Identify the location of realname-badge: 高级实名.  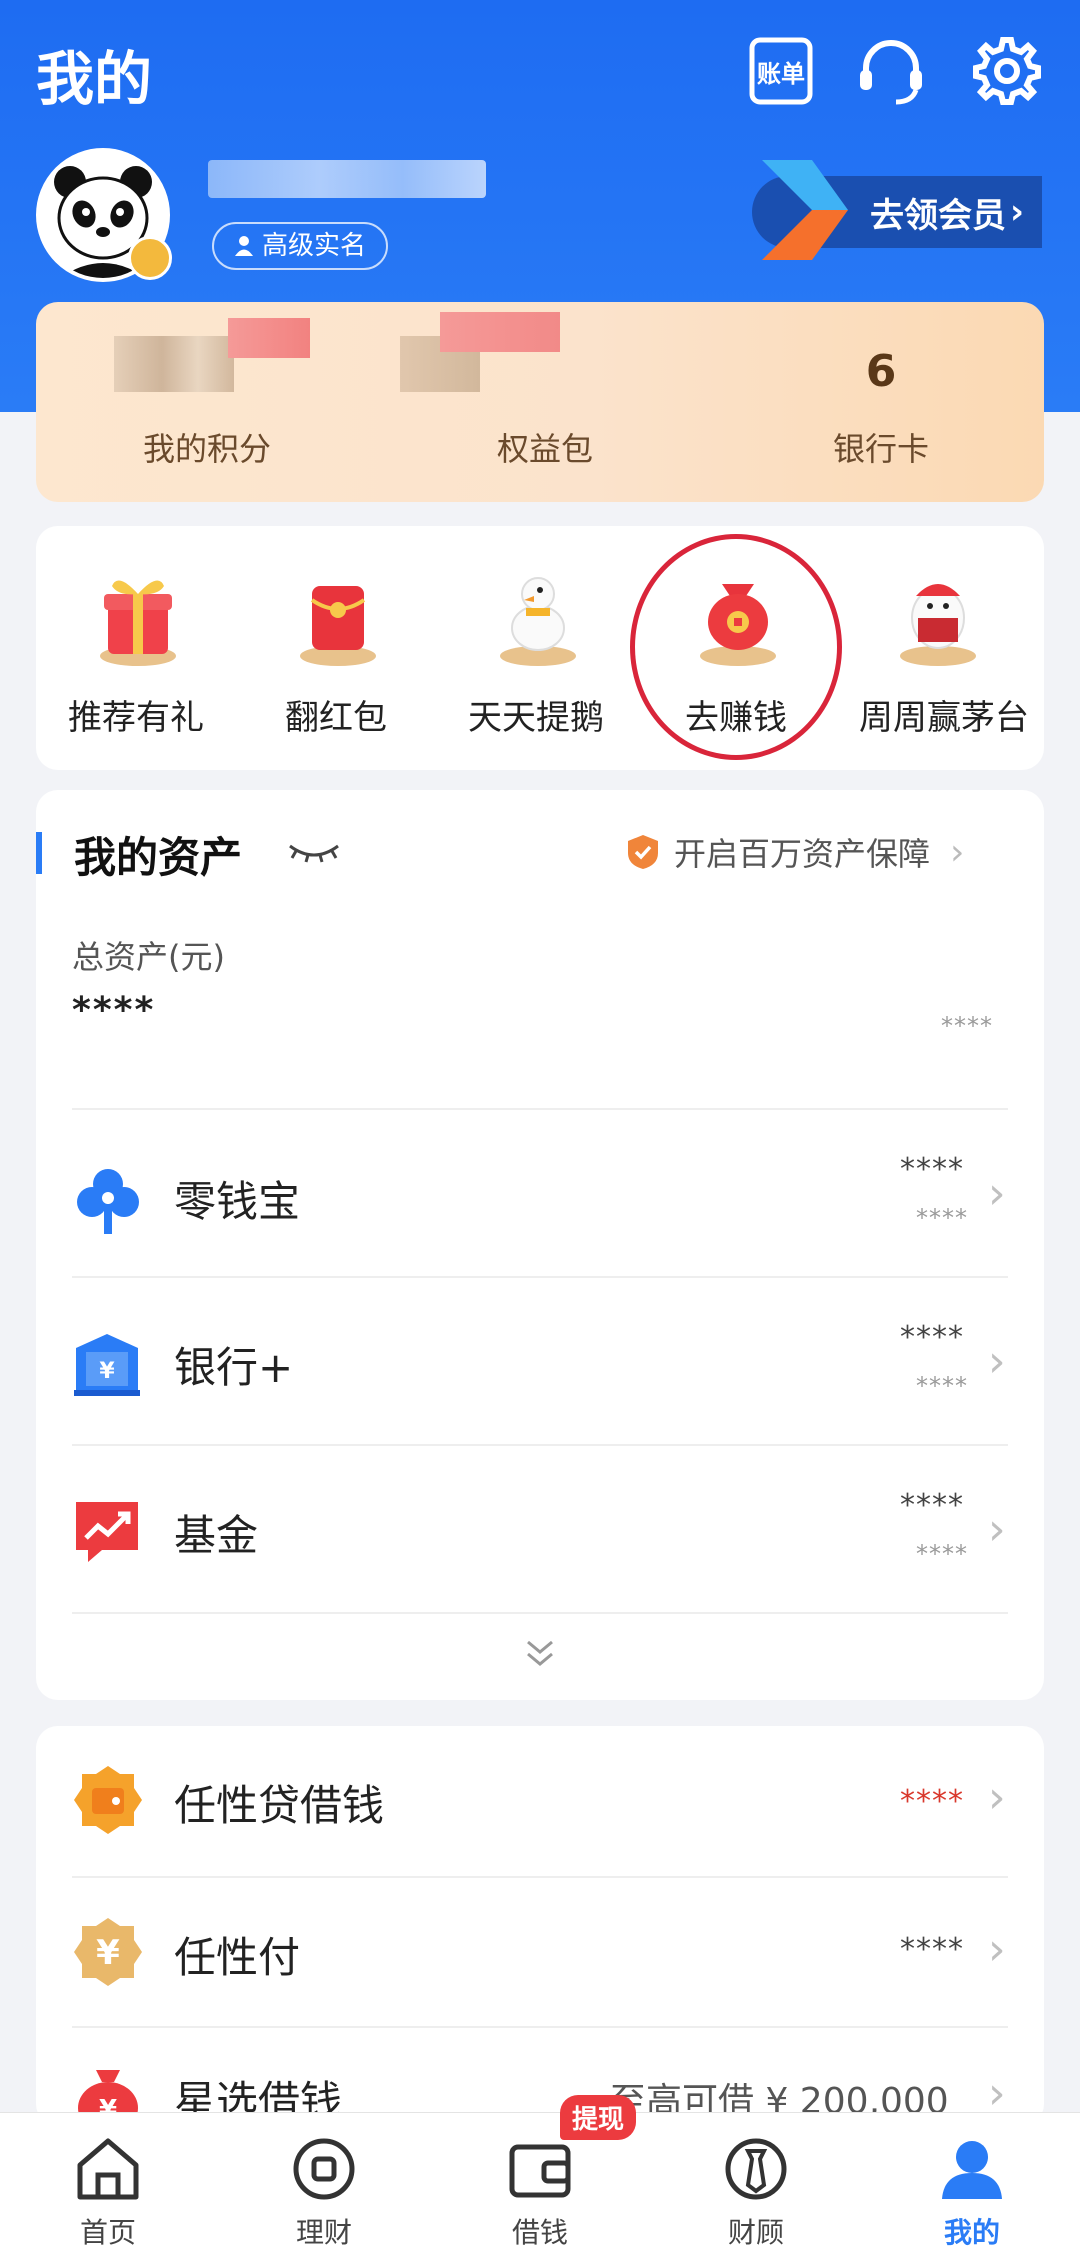
(300, 246).